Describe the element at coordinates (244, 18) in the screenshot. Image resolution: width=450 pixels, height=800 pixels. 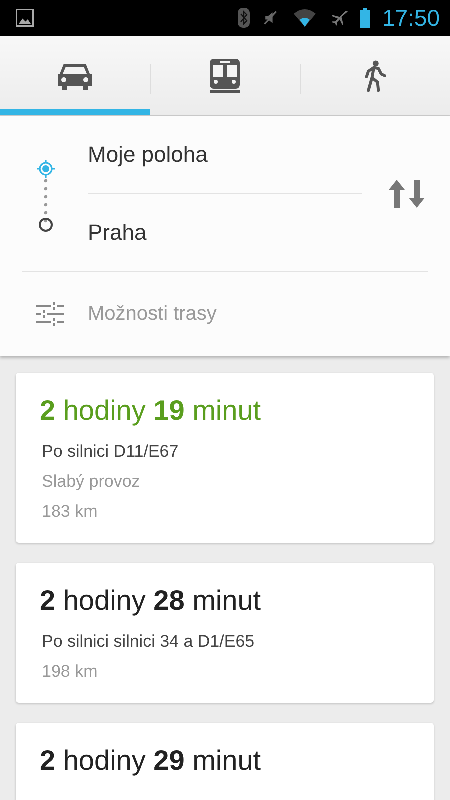
I see `bluetooth-icon` at that location.